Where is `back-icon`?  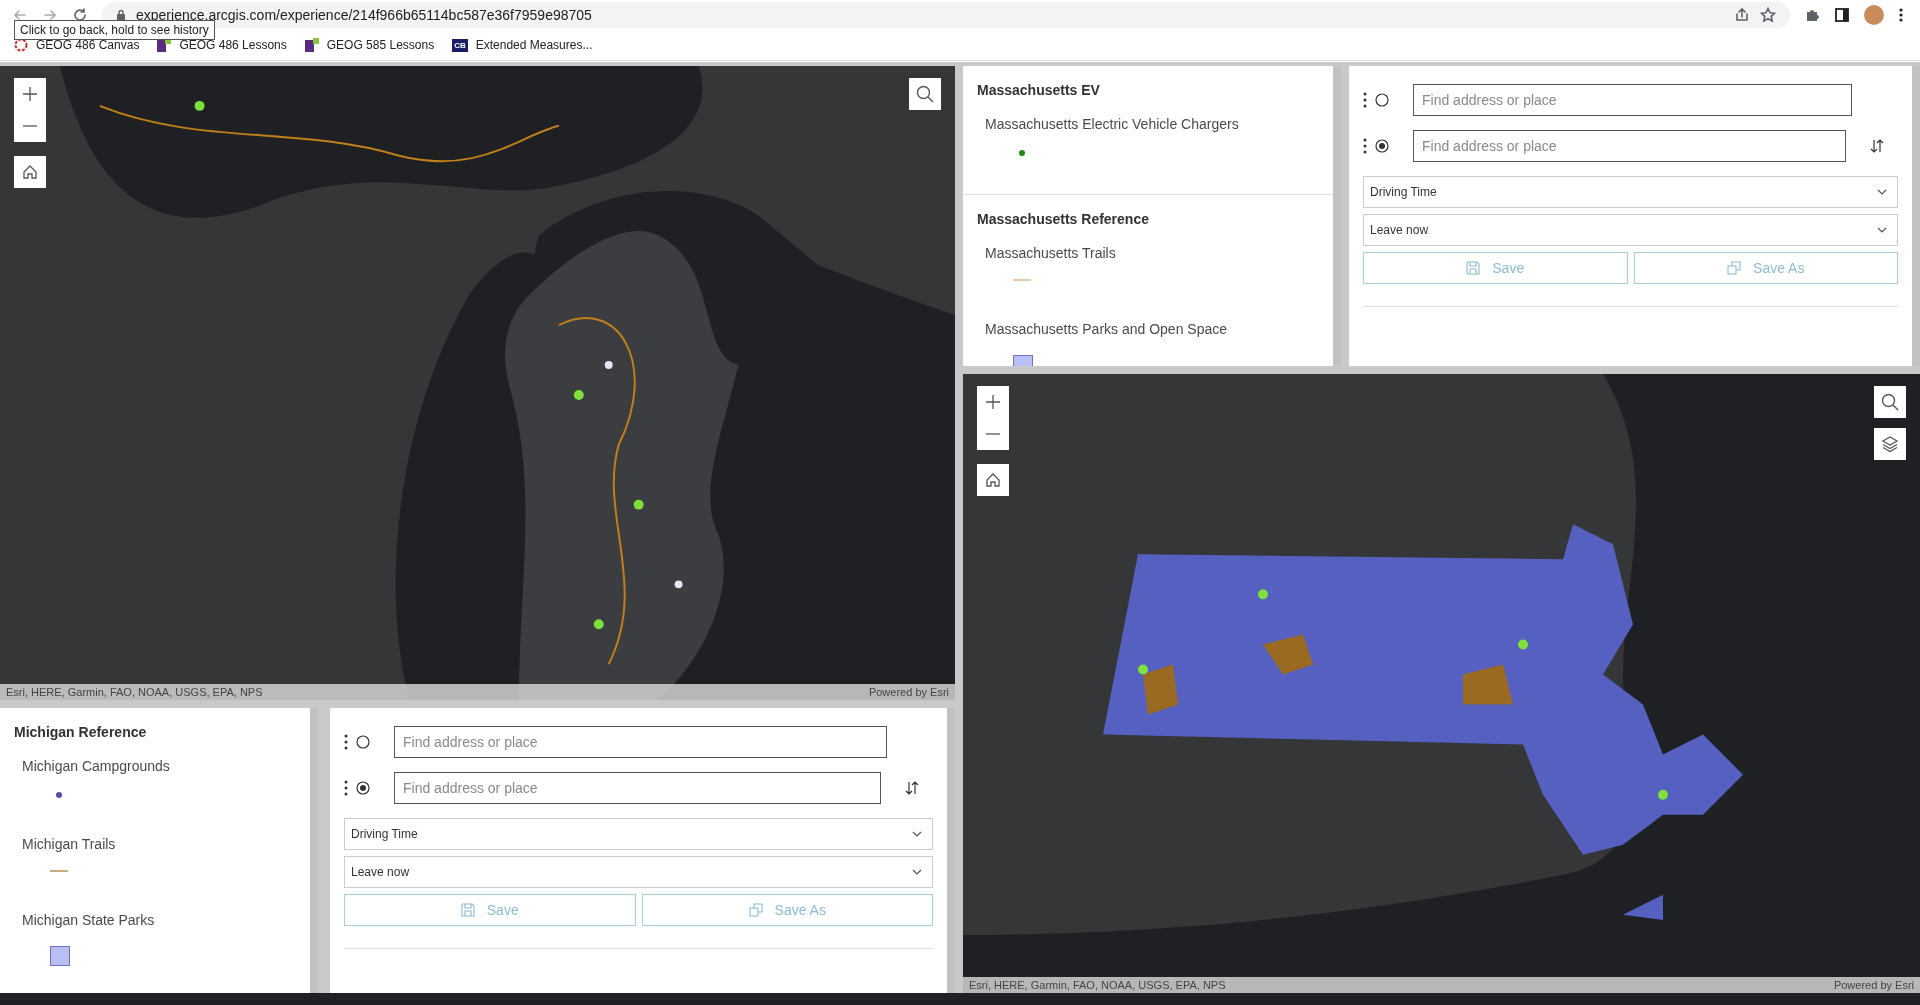
back-icon is located at coordinates (20, 15).